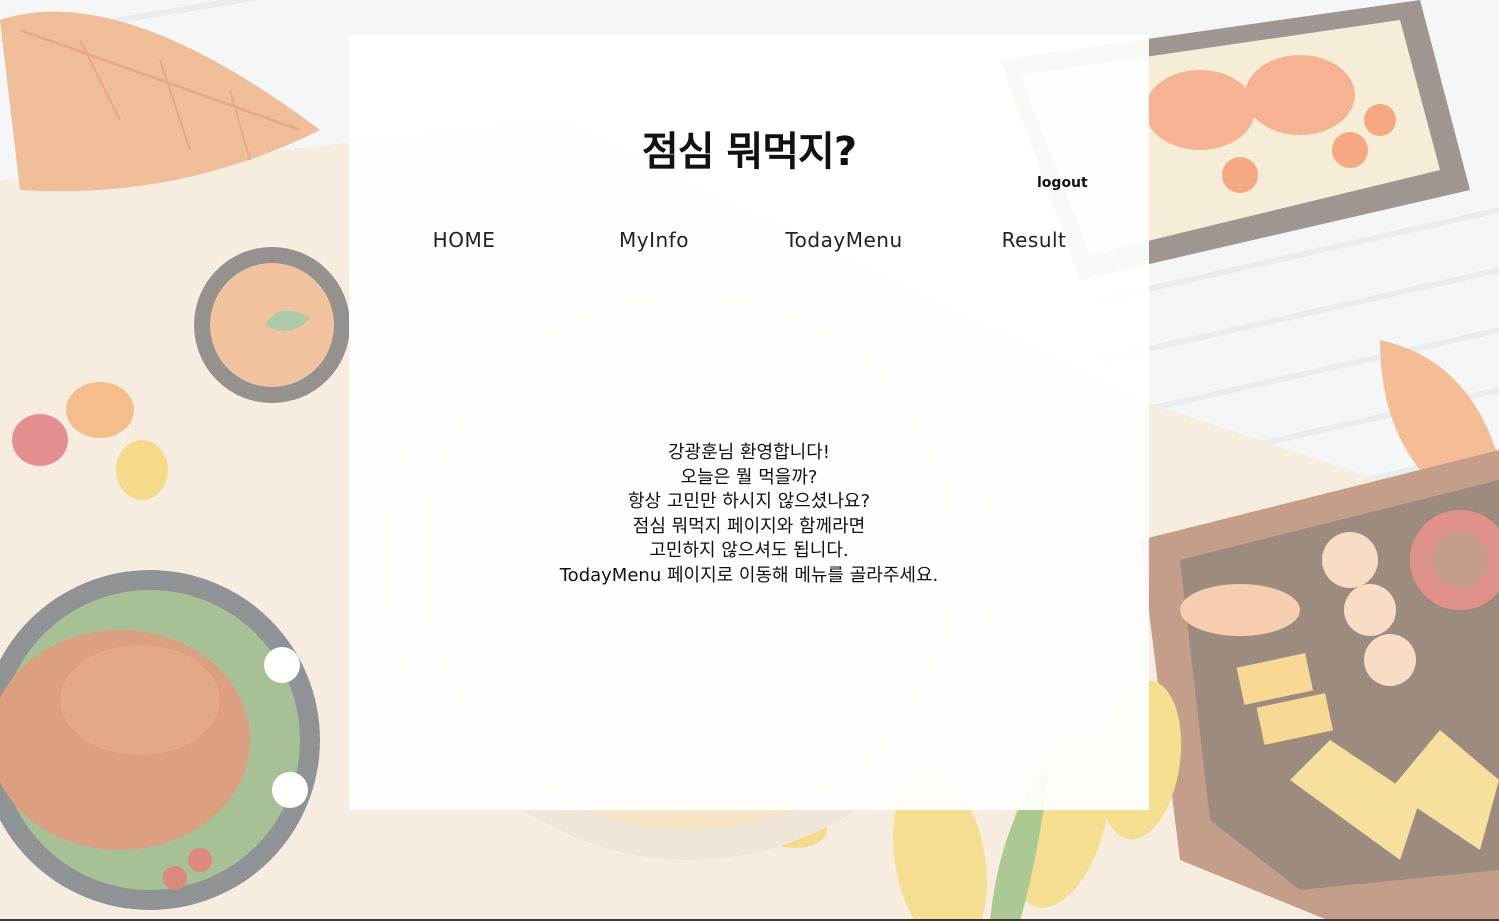  I want to click on nav-item-home: HOME, so click(464, 241).